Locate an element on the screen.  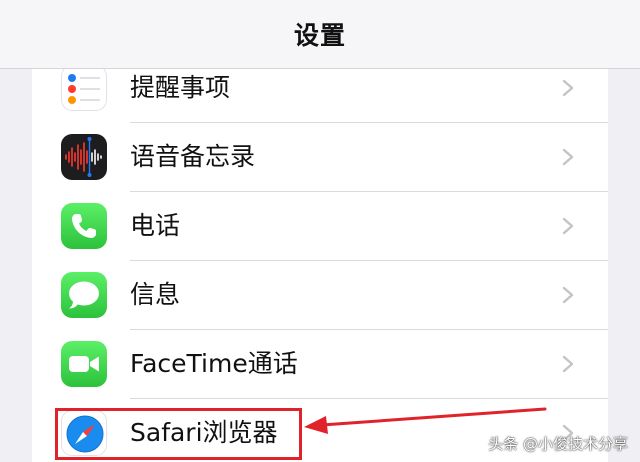
facetime-icon is located at coordinates (84, 364).